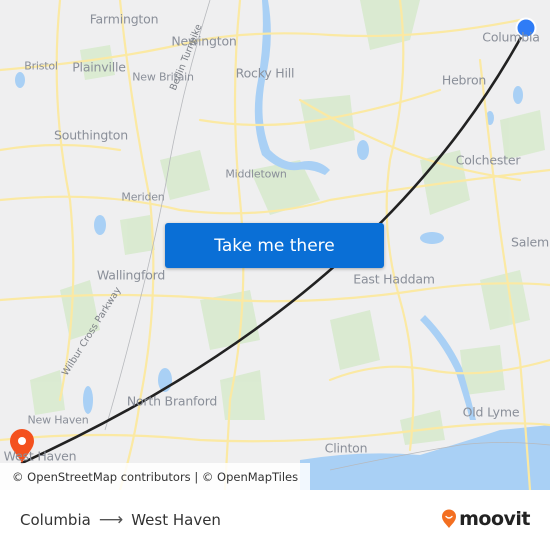  What do you see at coordinates (41, 66) in the screenshot?
I see `place-label: Bristol` at bounding box center [41, 66].